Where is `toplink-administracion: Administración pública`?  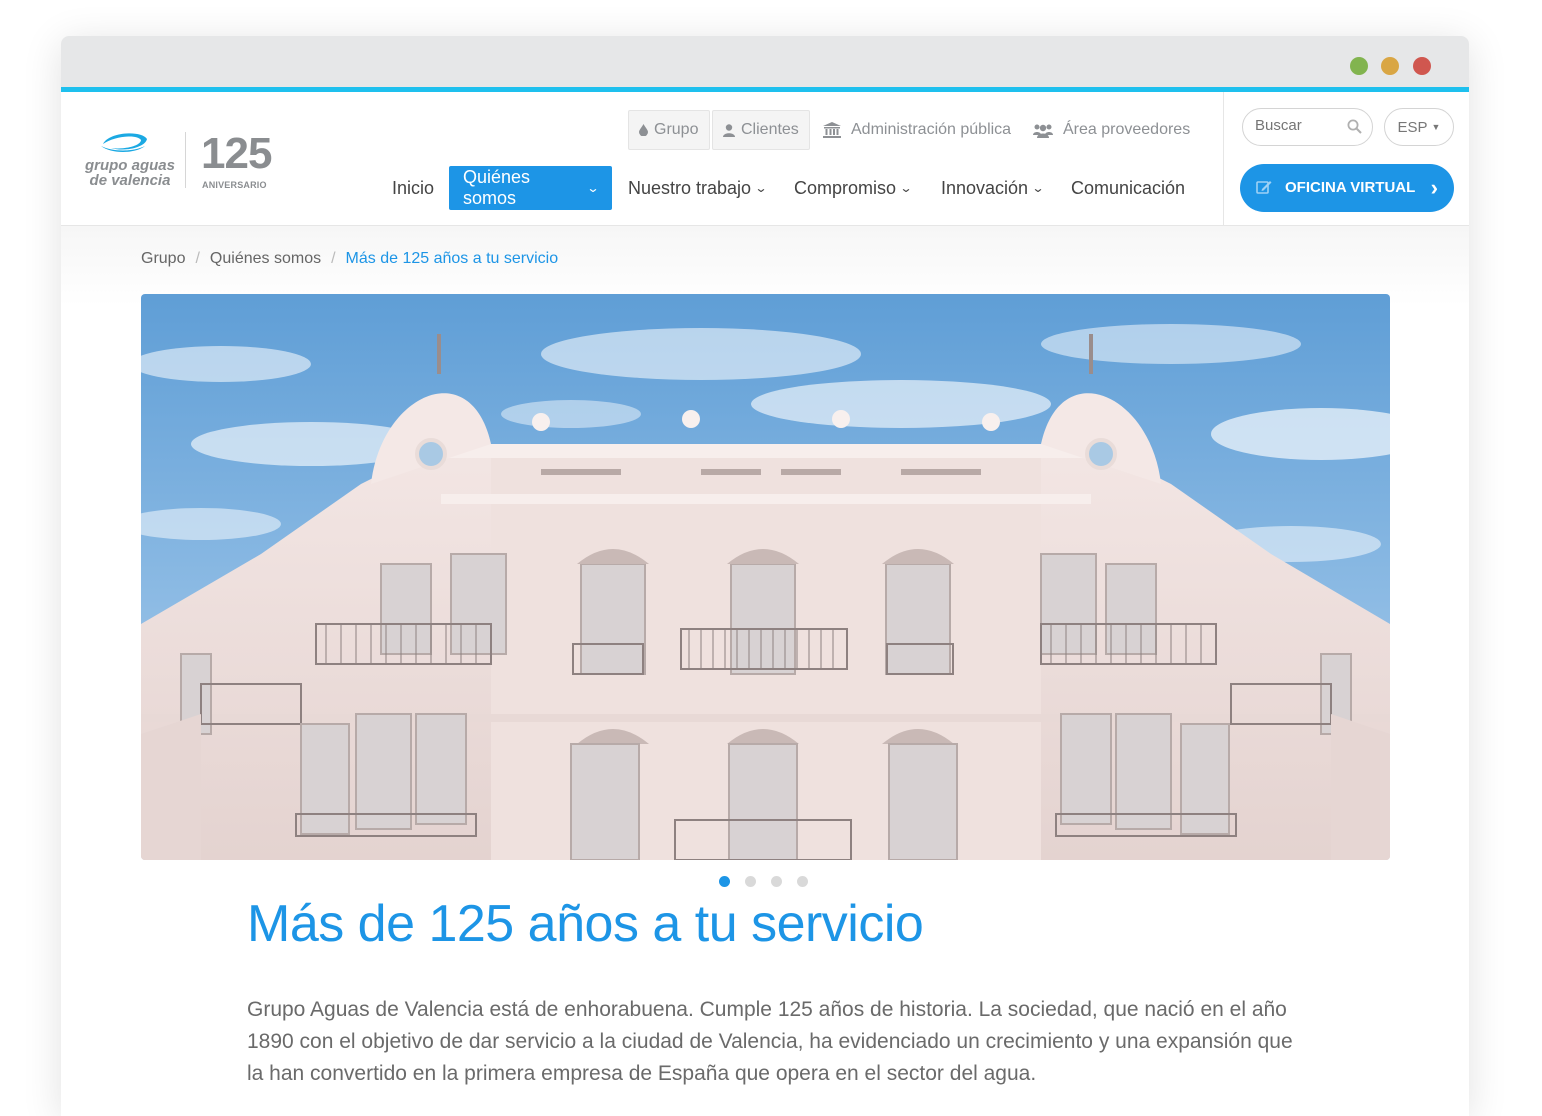 toplink-administracion: Administración pública is located at coordinates (917, 130).